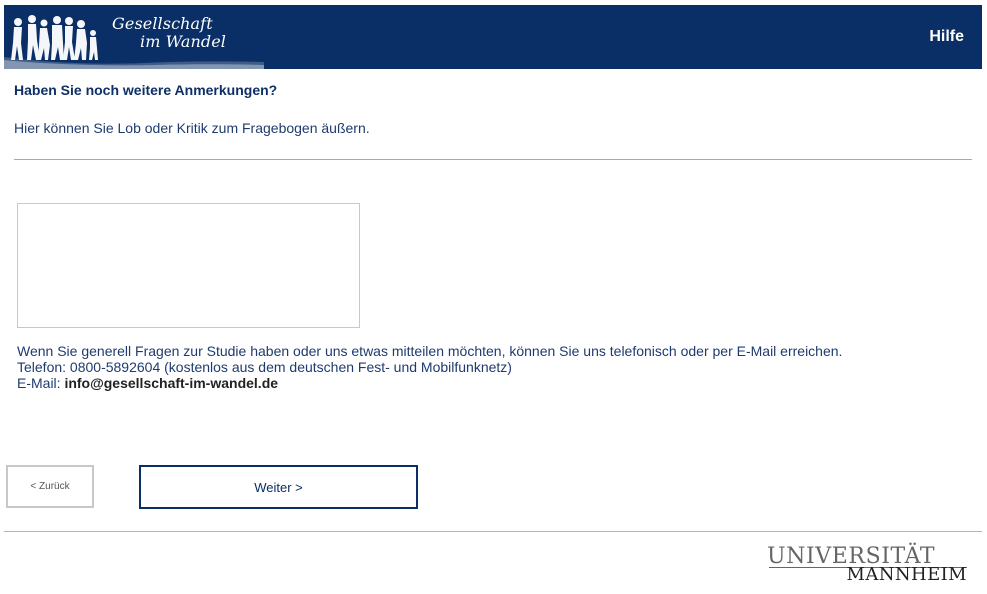  I want to click on question-title: Haben Sie noch weitere Anmerkungen?, so click(146, 90).